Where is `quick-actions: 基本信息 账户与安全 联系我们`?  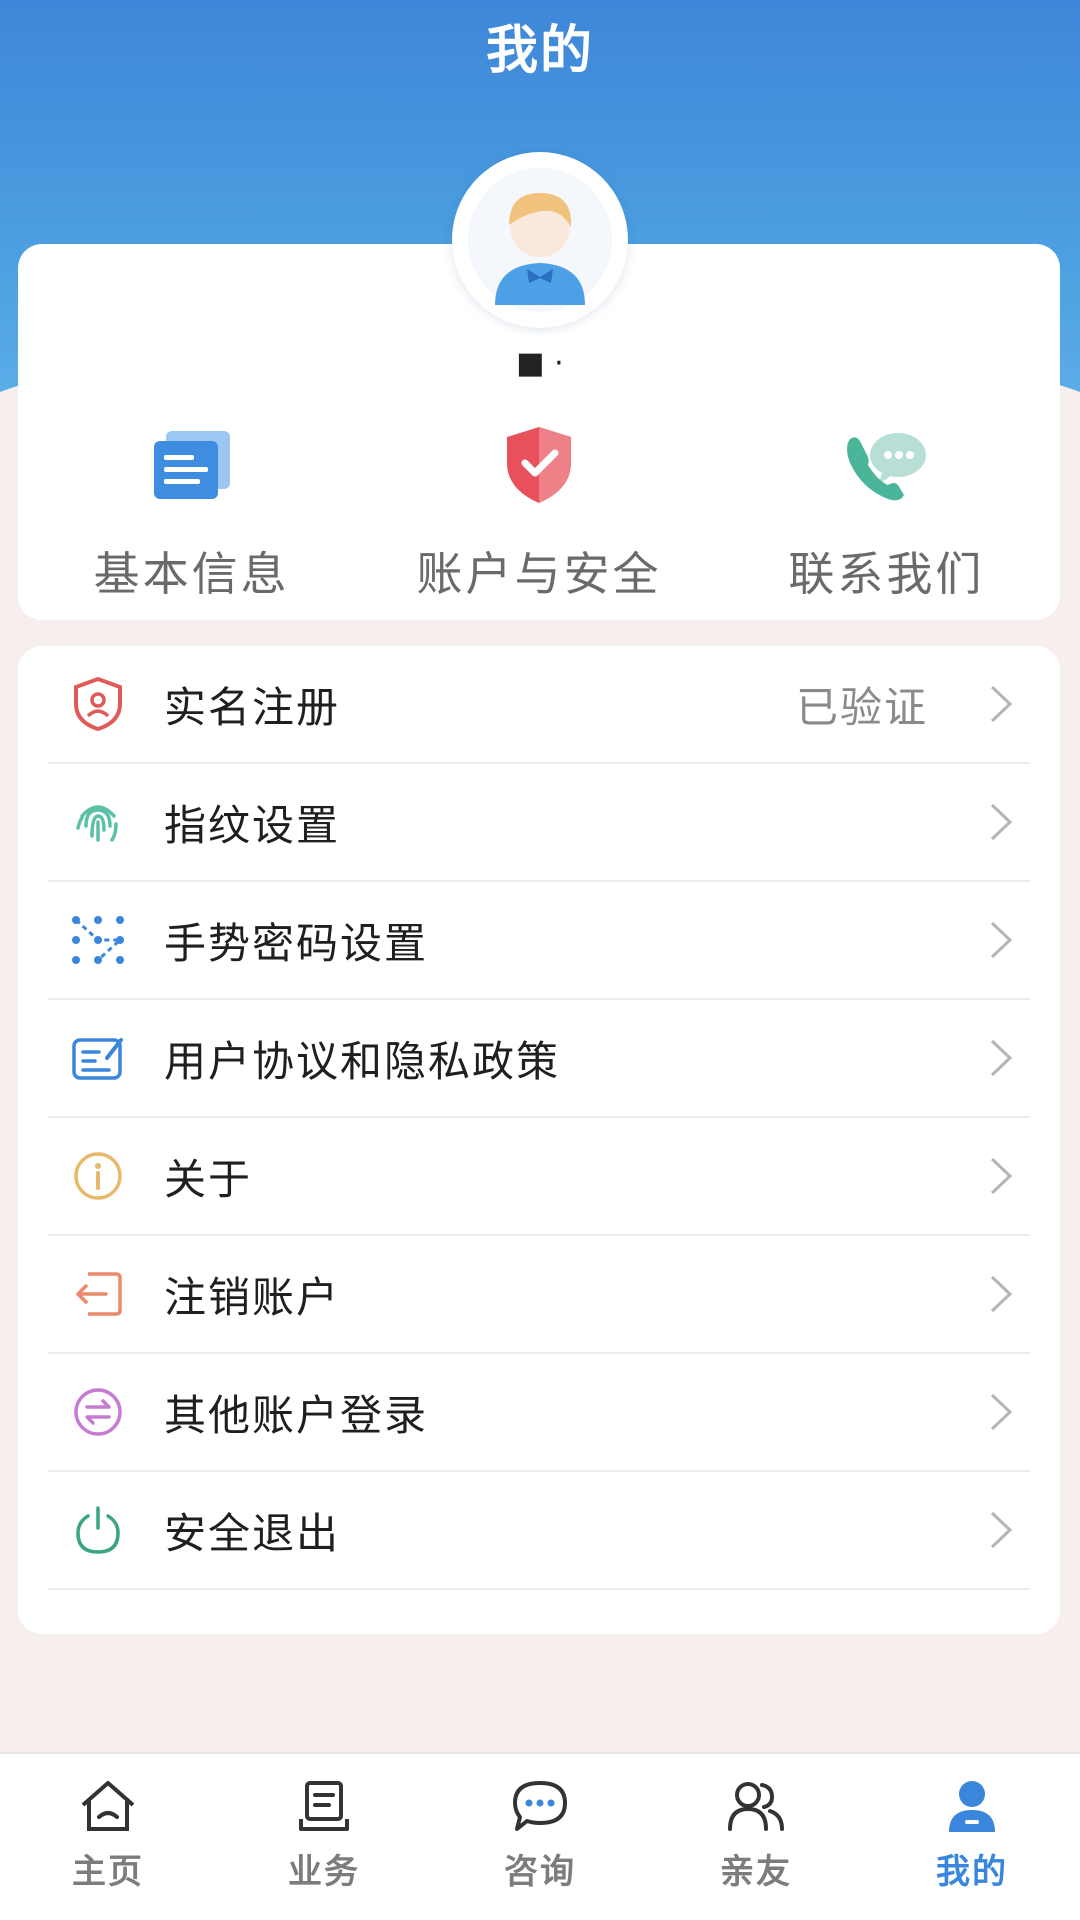 quick-actions: 基本信息 账户与安全 联系我们 is located at coordinates (539, 515).